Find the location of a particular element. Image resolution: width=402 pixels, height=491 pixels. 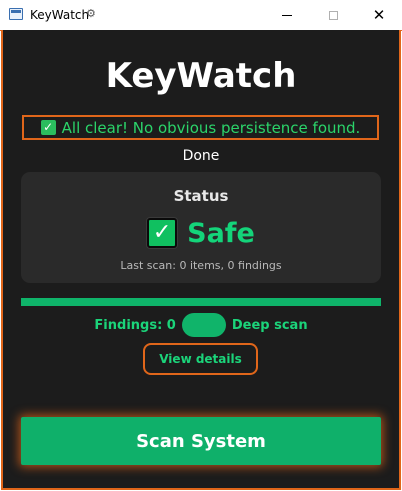

findings-row: Findings: 0 Deep scan is located at coordinates (201, 325).